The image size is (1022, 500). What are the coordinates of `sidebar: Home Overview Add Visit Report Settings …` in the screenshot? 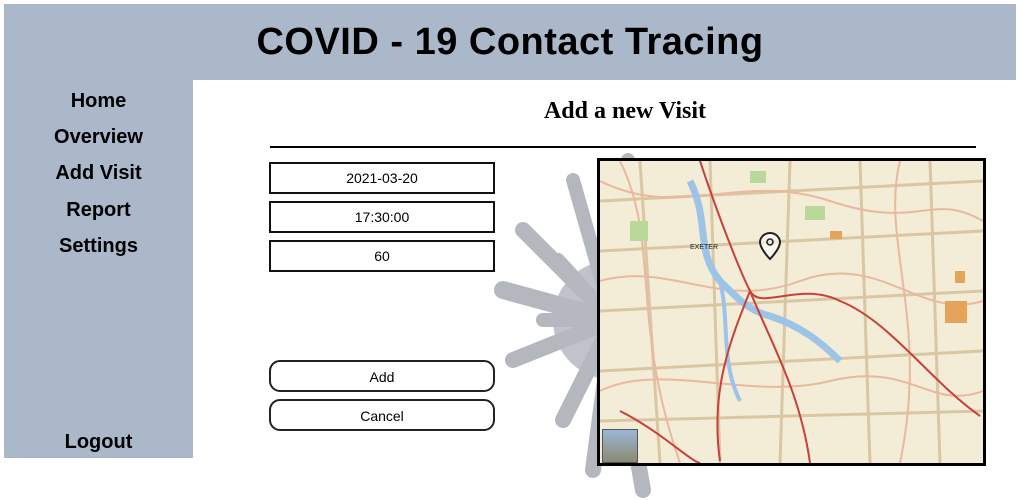 It's located at (98, 269).